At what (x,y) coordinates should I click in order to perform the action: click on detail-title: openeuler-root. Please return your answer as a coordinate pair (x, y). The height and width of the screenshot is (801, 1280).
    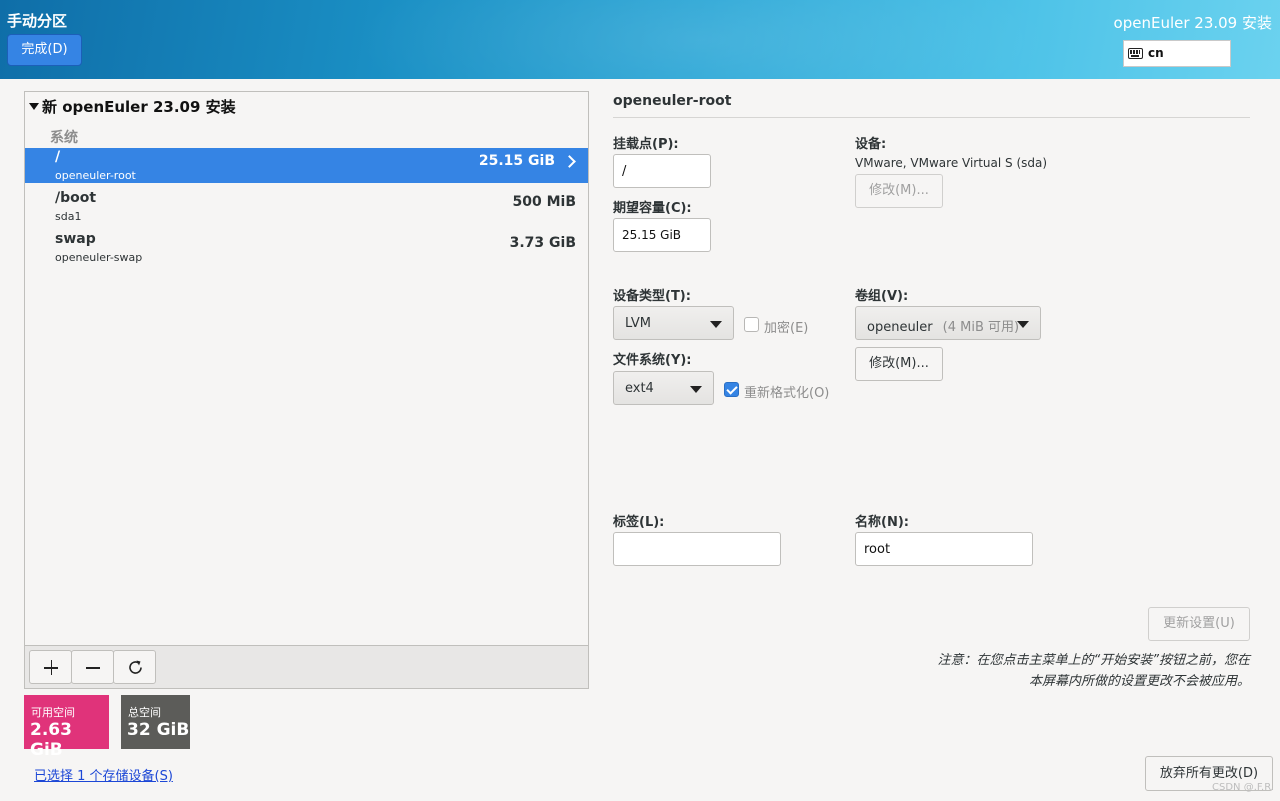
    Looking at the image, I should click on (672, 101).